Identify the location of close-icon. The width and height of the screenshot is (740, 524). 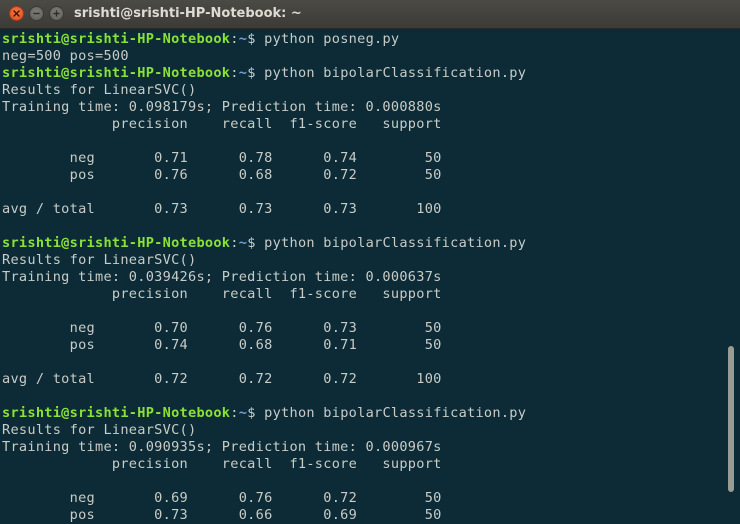
(16, 13).